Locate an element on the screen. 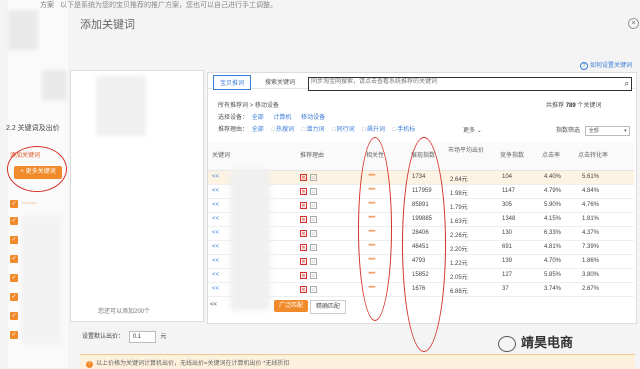 This screenshot has width=640, height=369. reason-all: 全部 is located at coordinates (258, 130).